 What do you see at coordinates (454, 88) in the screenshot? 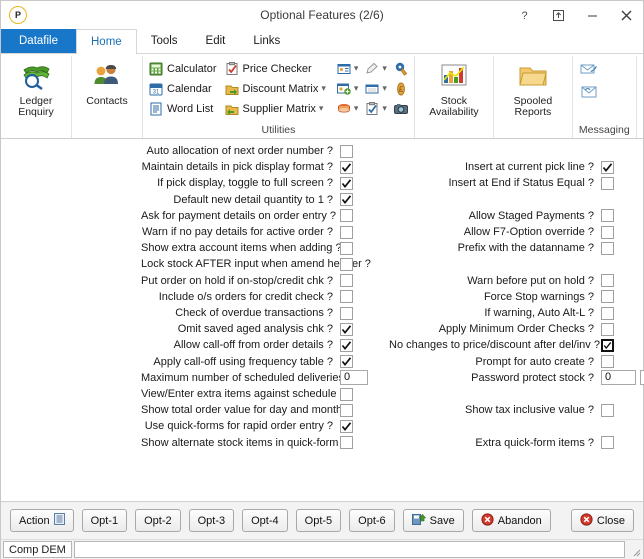
I see `stock-availability-button: Stock Availability` at bounding box center [454, 88].